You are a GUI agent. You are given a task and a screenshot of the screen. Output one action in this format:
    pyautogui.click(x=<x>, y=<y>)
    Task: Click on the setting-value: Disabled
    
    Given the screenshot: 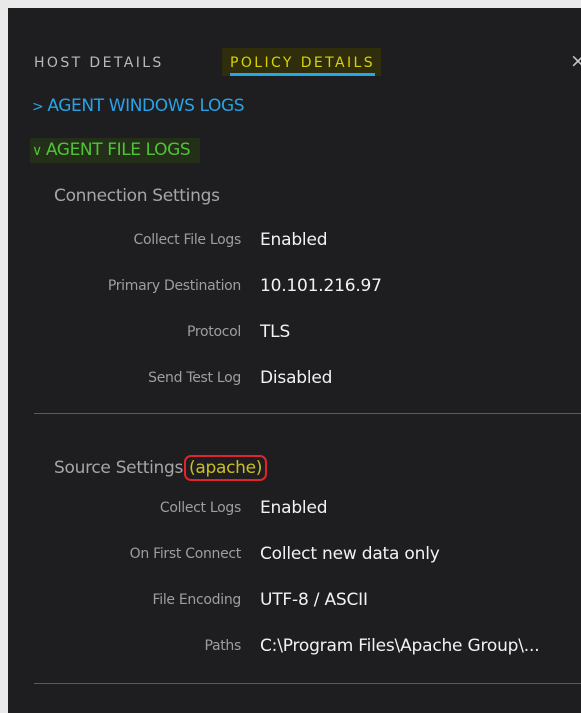 What is the action you would take?
    pyautogui.click(x=296, y=378)
    